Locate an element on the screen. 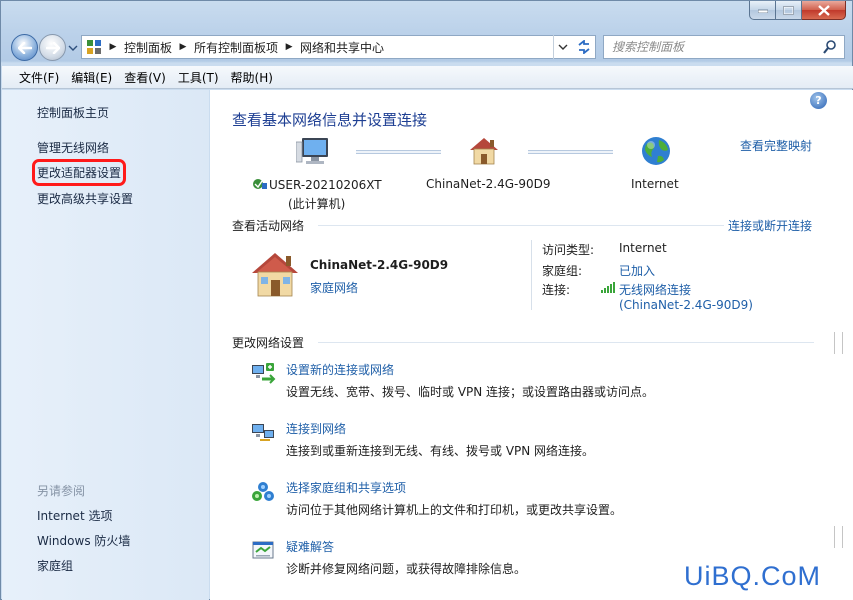  caption-buttons is located at coordinates (797, 10).